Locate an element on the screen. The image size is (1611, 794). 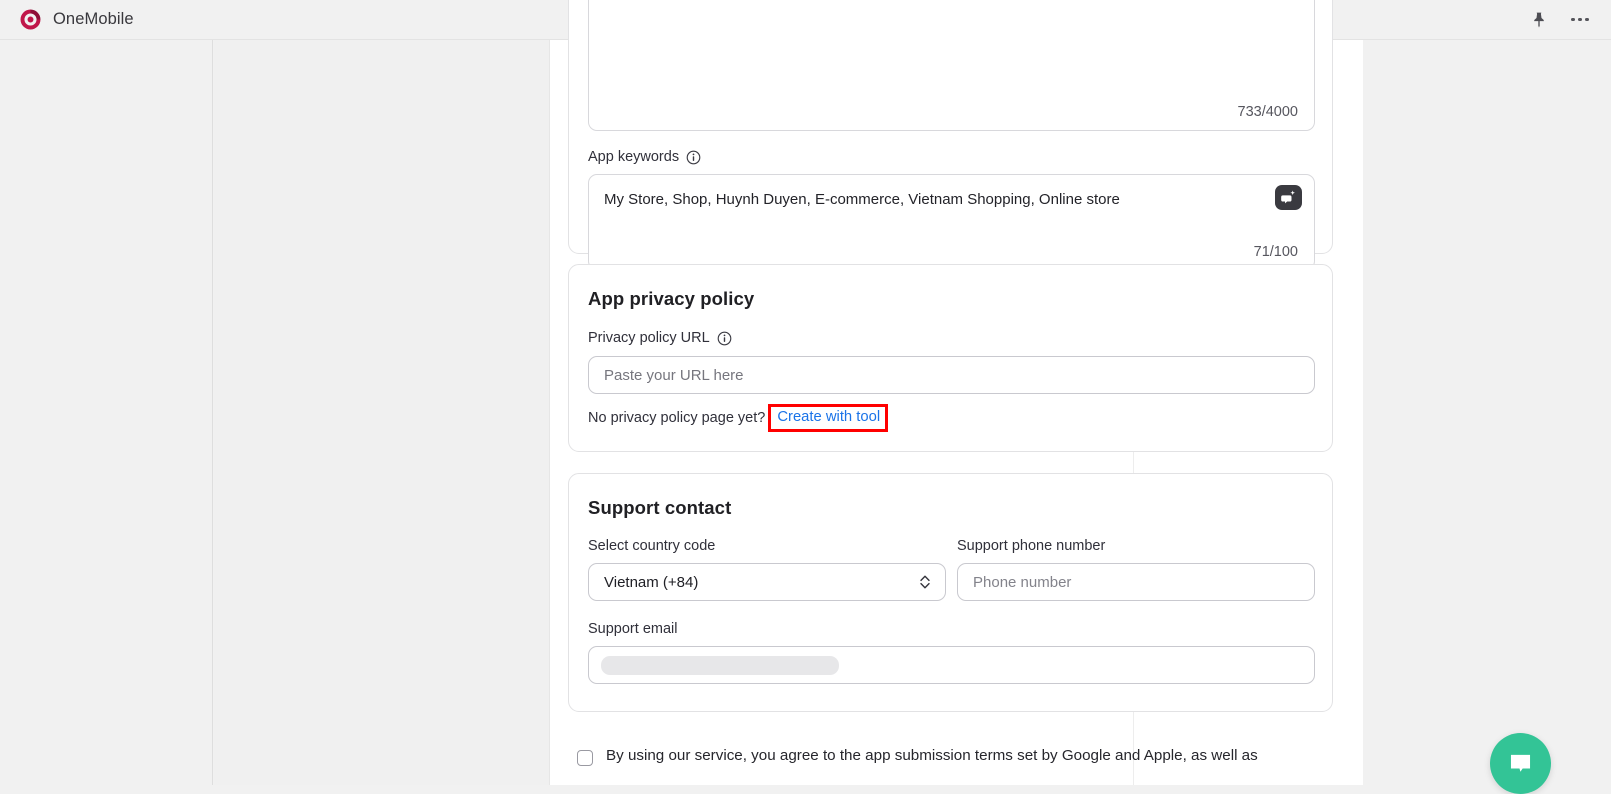
chevron-up-down-icon is located at coordinates (925, 582).